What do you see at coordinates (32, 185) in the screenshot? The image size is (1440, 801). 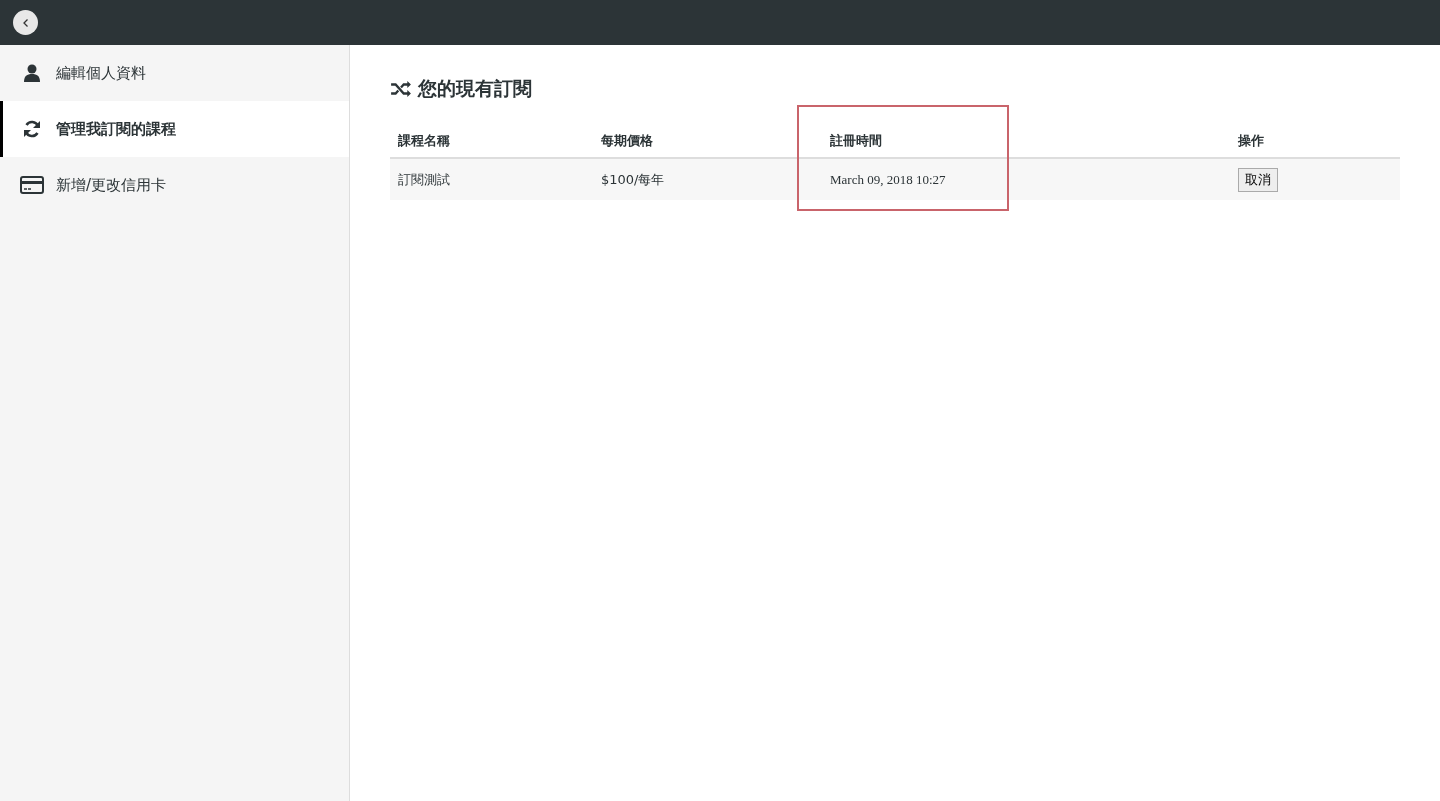 I see `credit-card-icon` at bounding box center [32, 185].